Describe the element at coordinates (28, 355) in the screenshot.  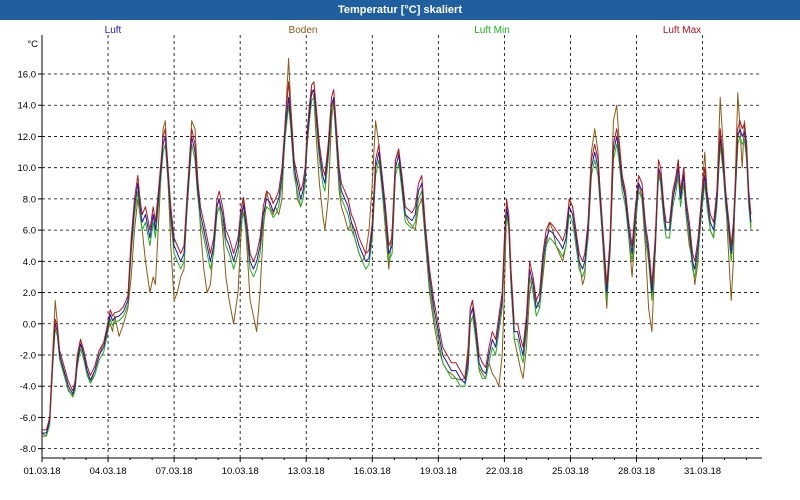
I see `y-tick-label: -2.0` at that location.